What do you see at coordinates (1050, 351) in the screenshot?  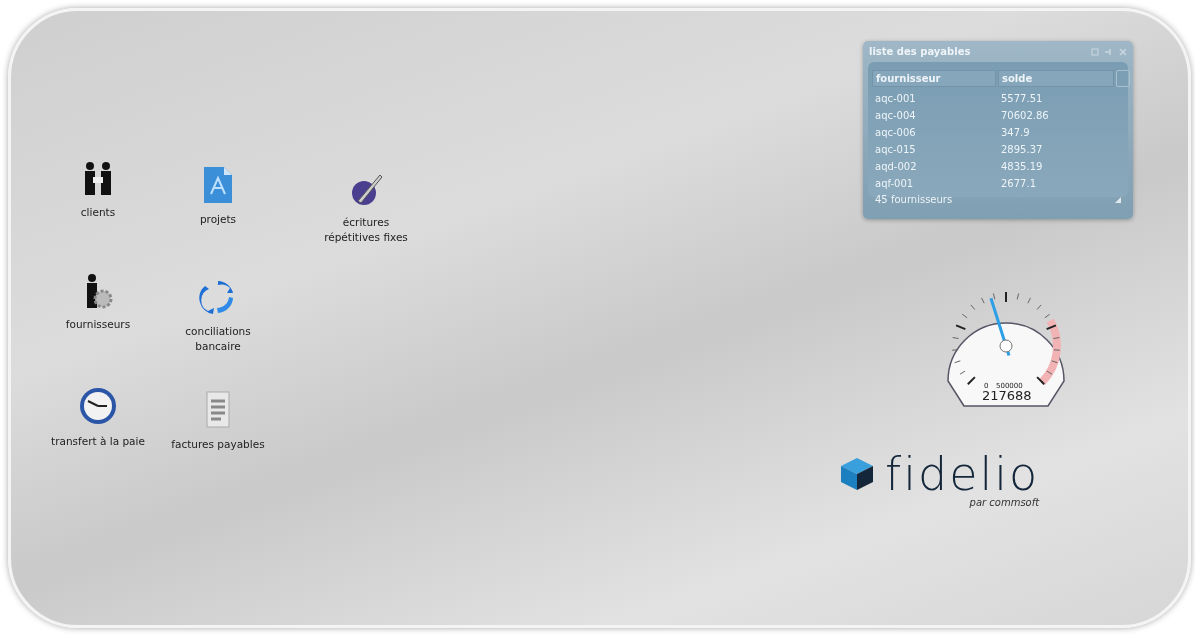 I see `gauge-danger-zone` at bounding box center [1050, 351].